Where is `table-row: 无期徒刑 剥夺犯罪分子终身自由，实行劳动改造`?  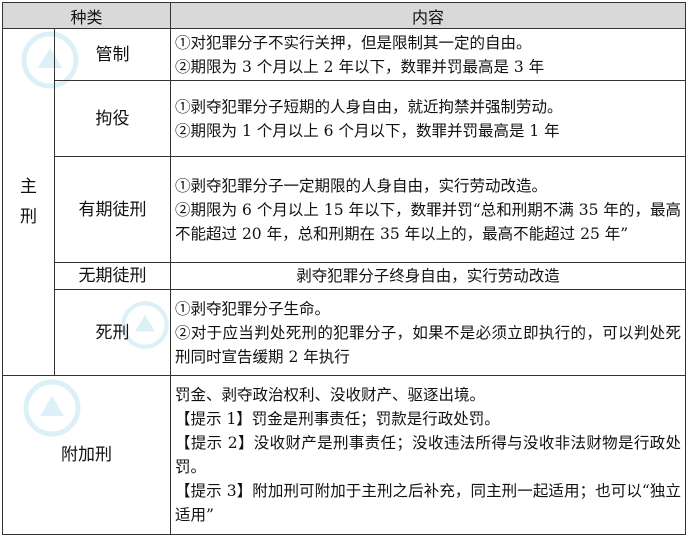 table-row: 无期徒刑 剥夺犯罪分子终身自由，实行劳动改造 is located at coordinates (344, 276).